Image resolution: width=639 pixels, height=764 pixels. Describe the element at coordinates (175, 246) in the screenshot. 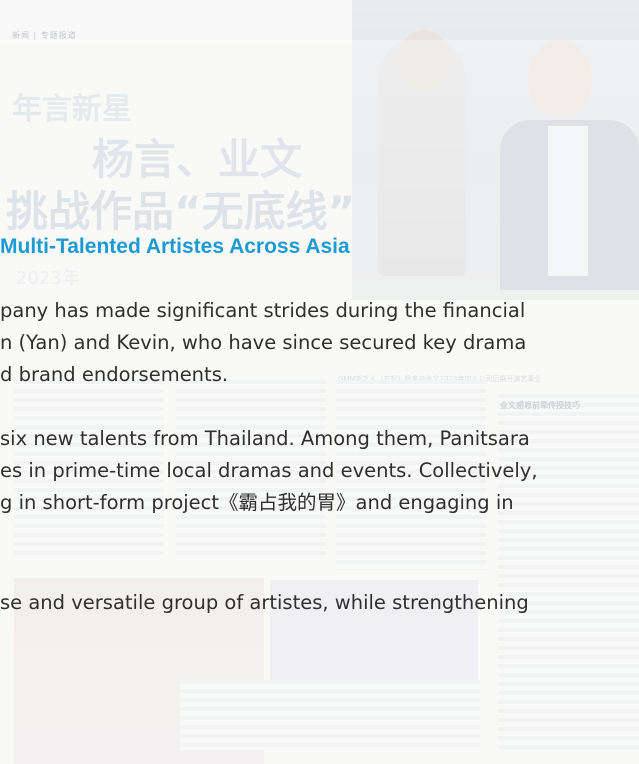

I see `section-title: Multi-Talented Artistes Across Asia` at that location.